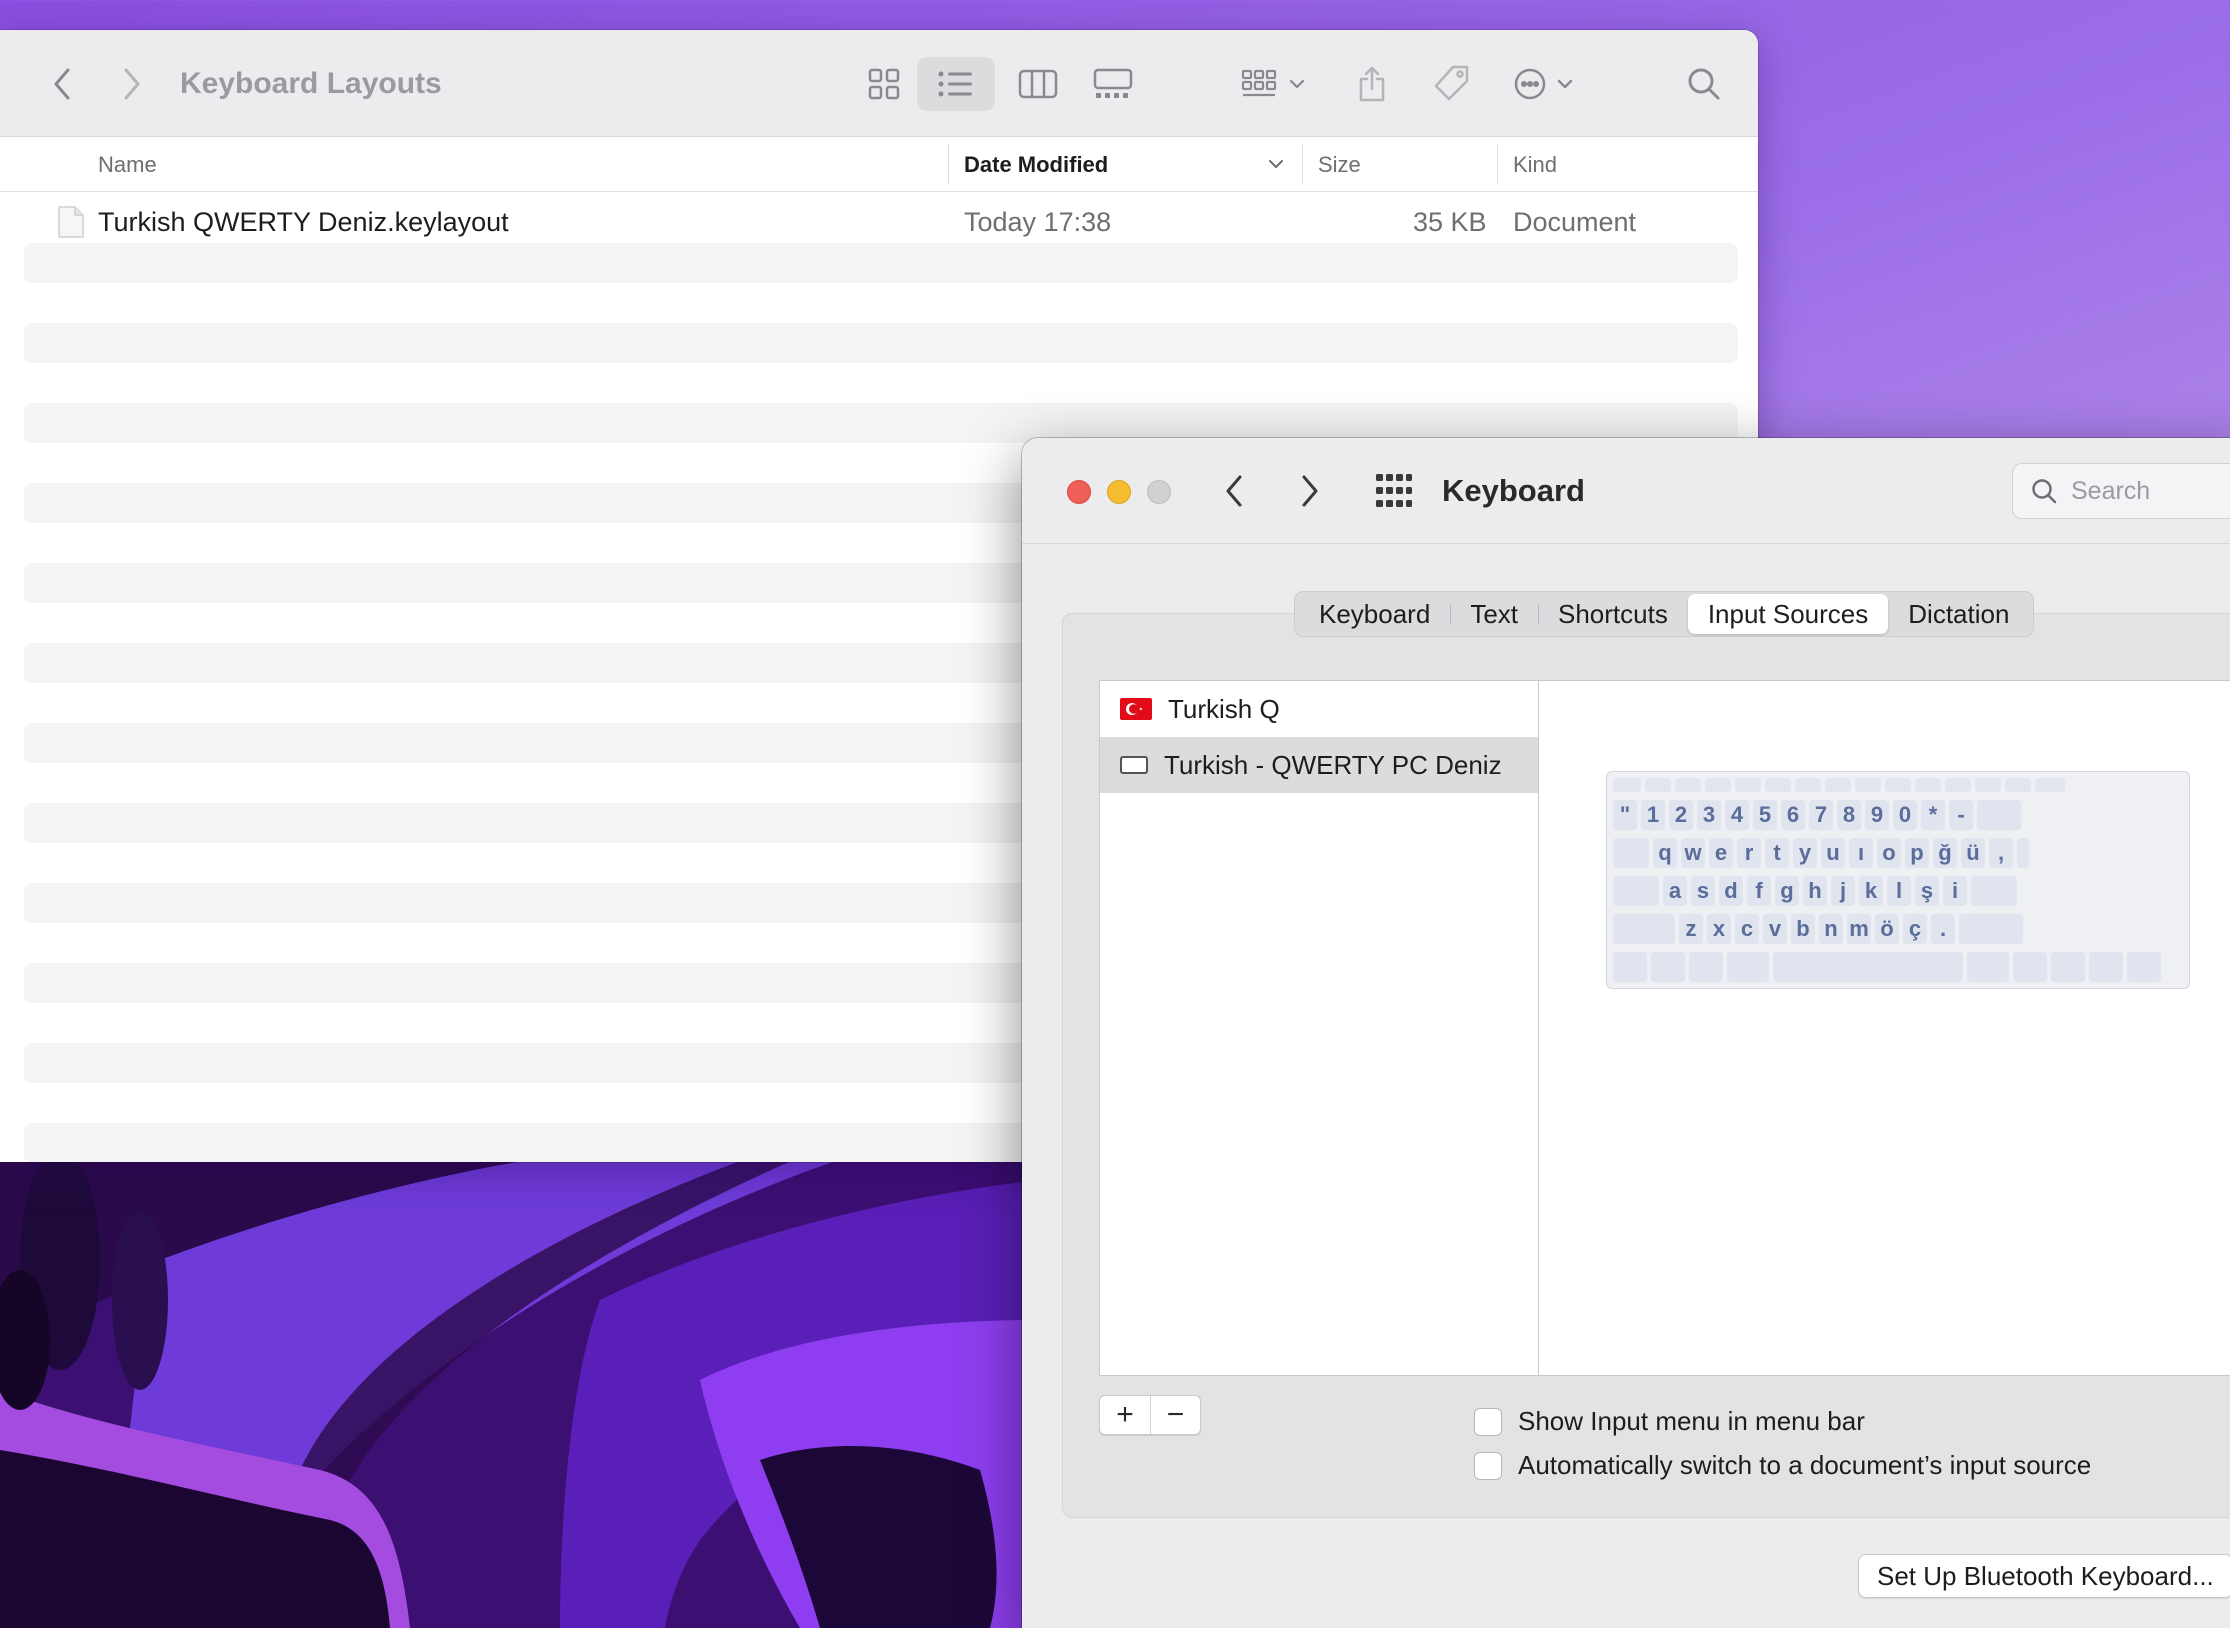 This screenshot has width=2230, height=1628. I want to click on home-key-row: asdfghjklşi, so click(1815, 891).